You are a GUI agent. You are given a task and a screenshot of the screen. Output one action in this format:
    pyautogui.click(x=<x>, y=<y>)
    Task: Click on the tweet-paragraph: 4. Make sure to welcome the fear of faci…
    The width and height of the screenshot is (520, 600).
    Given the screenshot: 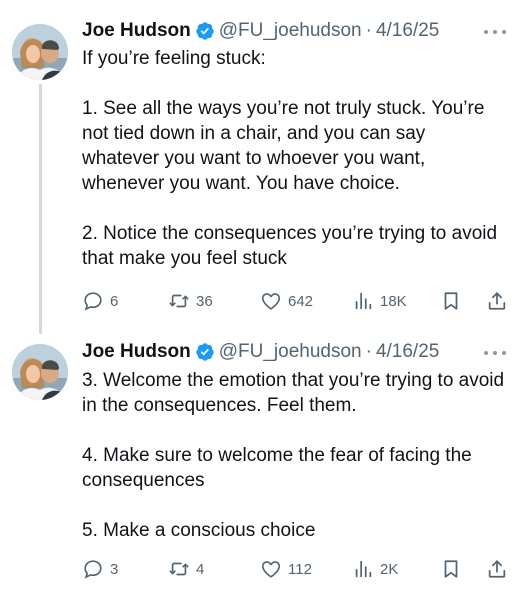 What is the action you would take?
    pyautogui.click(x=277, y=468)
    